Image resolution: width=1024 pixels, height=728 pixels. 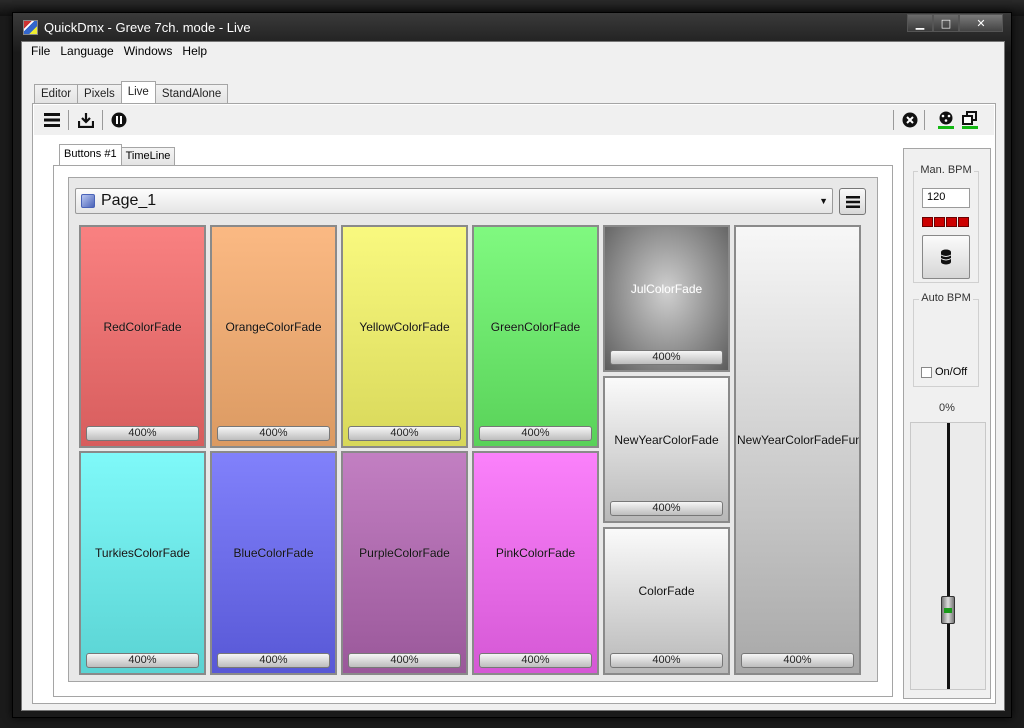 I want to click on chevron-down-icon: ▼, so click(x=823, y=201).